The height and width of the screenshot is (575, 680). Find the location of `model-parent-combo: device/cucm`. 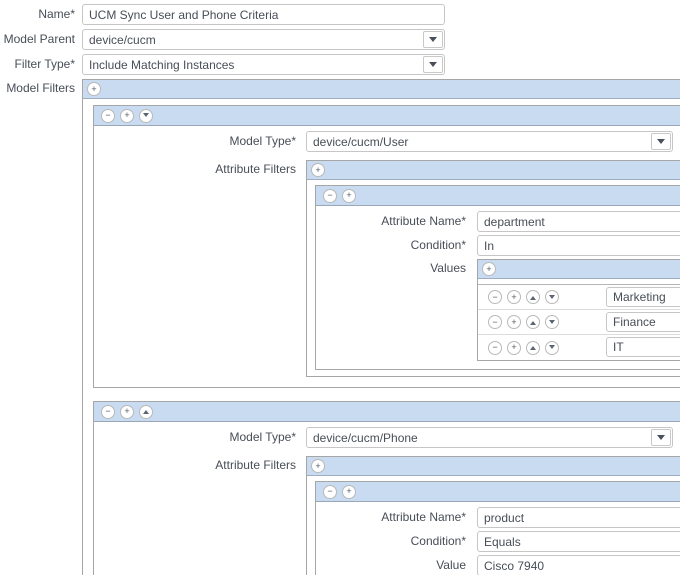

model-parent-combo: device/cucm is located at coordinates (263, 39).